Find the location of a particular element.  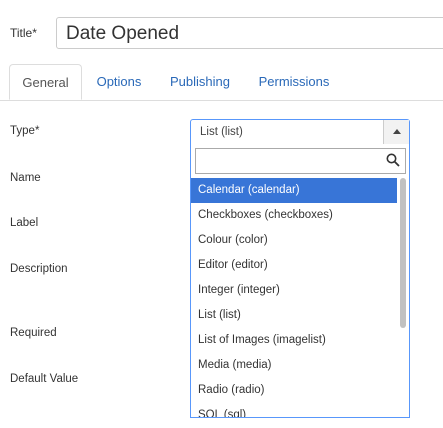

select-arrow-button is located at coordinates (396, 132).